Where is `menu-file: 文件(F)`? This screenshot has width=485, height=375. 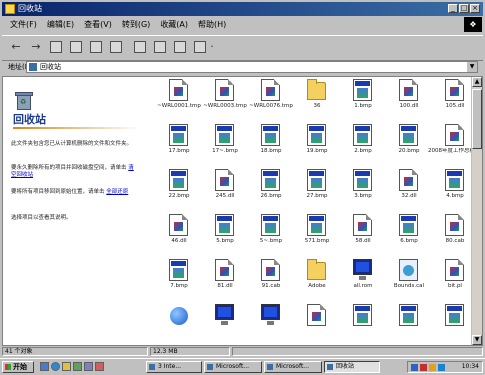 menu-file: 文件(F) is located at coordinates (23, 25).